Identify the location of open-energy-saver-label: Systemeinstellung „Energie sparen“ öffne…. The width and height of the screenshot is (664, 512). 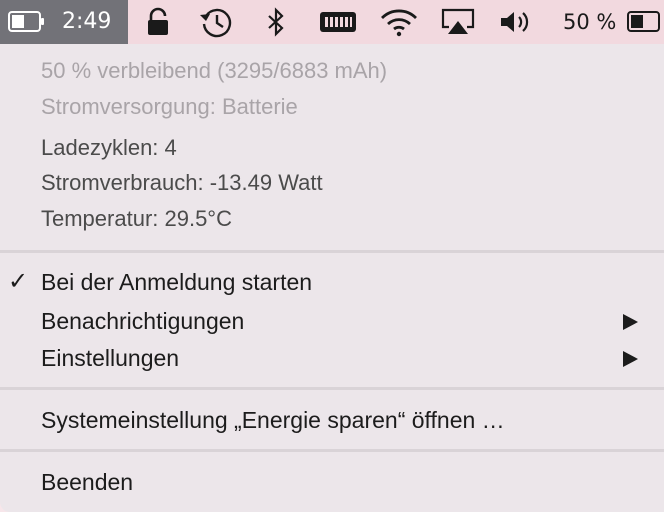
(273, 420).